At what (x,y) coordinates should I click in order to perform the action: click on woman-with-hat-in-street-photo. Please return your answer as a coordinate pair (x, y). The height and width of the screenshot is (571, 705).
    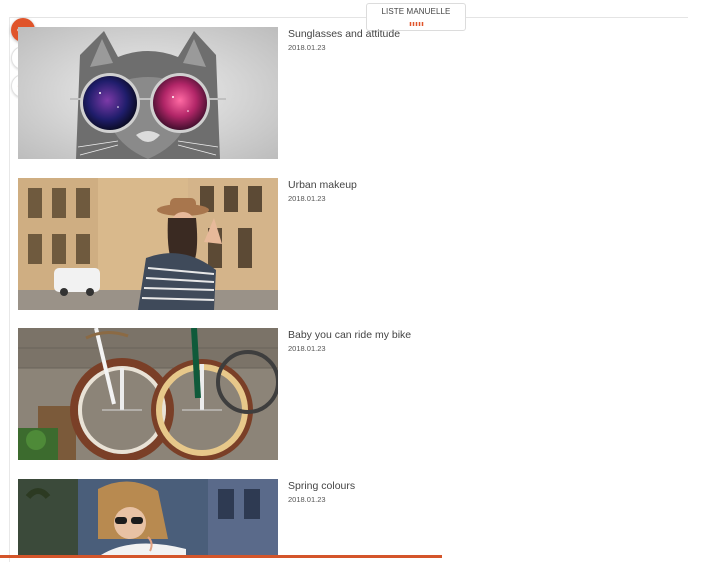
    Looking at the image, I should click on (148, 244).